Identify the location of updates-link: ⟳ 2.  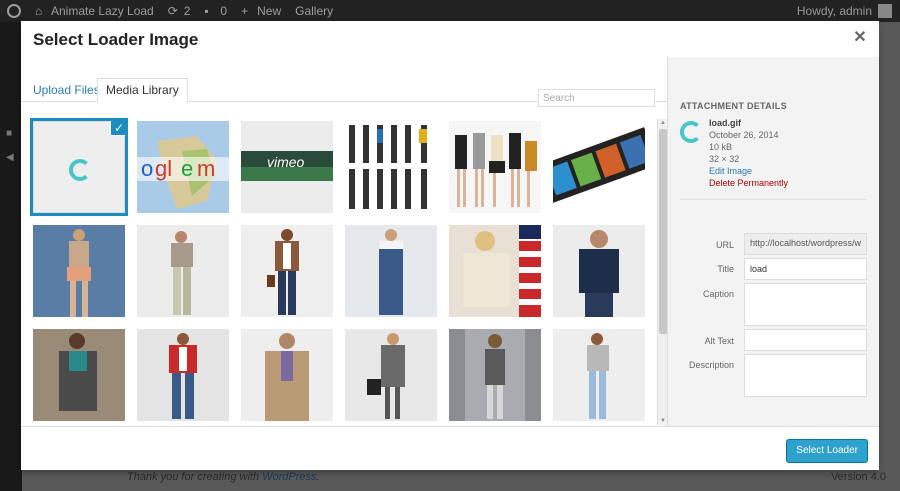
(179, 11).